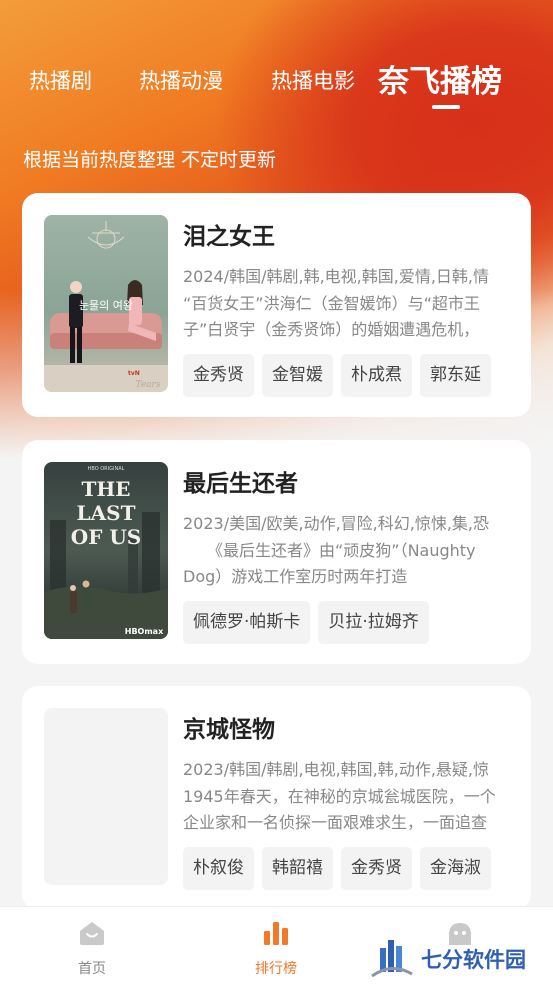 This screenshot has height=984, width=553. What do you see at coordinates (247, 622) in the screenshot?
I see `cast-tag: 佩德罗·帕斯卡` at bounding box center [247, 622].